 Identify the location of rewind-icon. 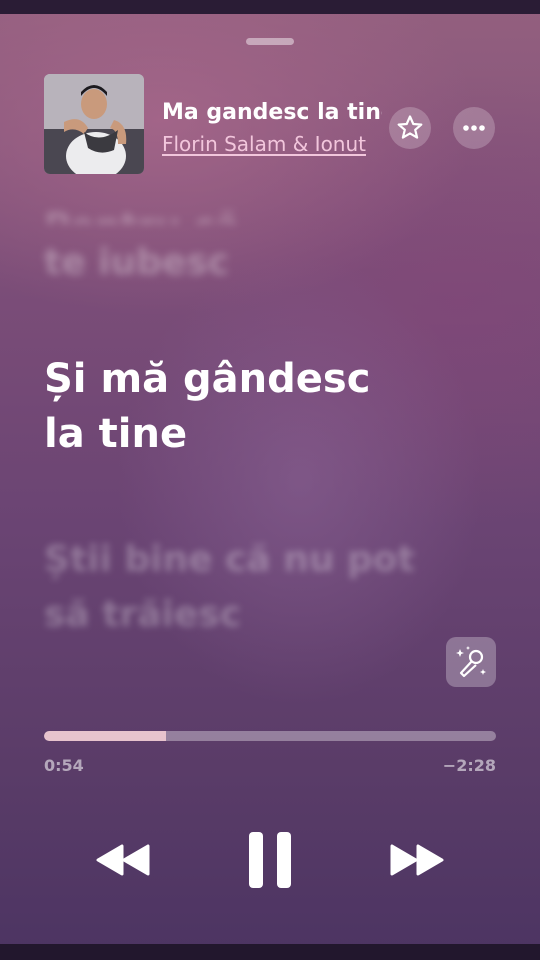
(123, 860).